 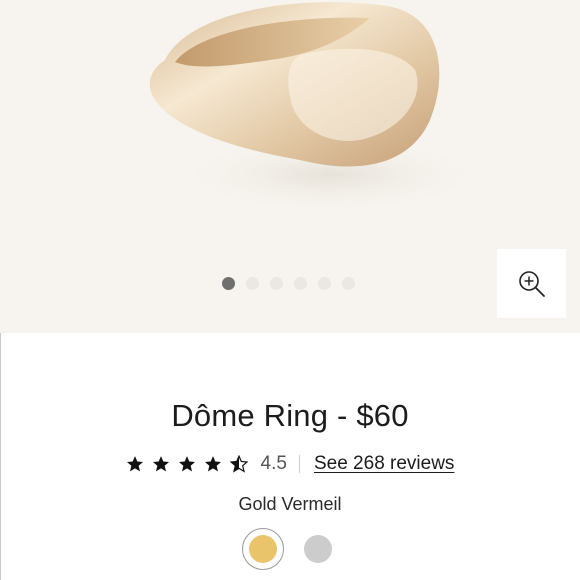 I want to click on star-rating, so click(x=187, y=464).